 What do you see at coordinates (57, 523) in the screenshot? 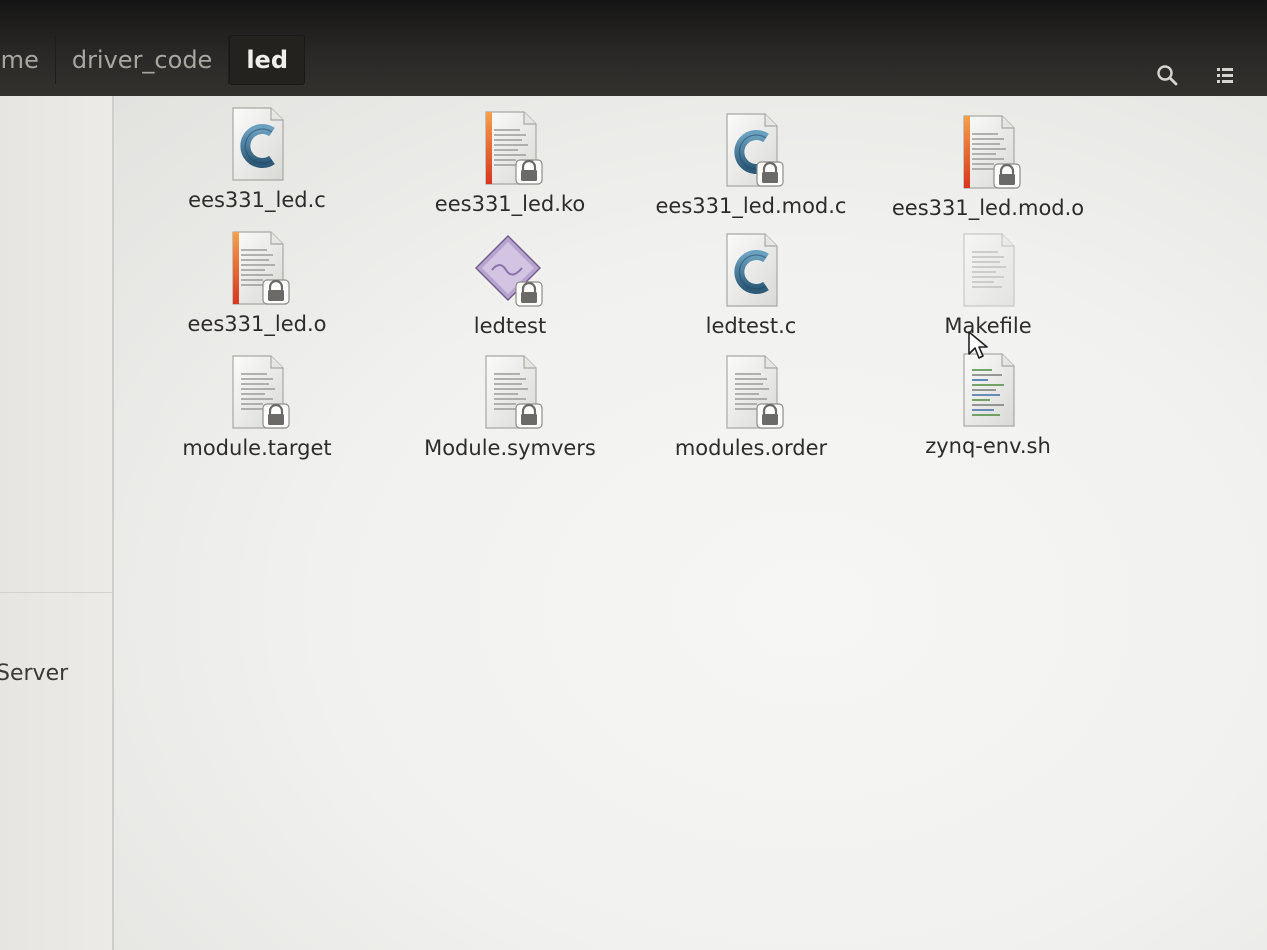
I see `sidebar: Server` at bounding box center [57, 523].